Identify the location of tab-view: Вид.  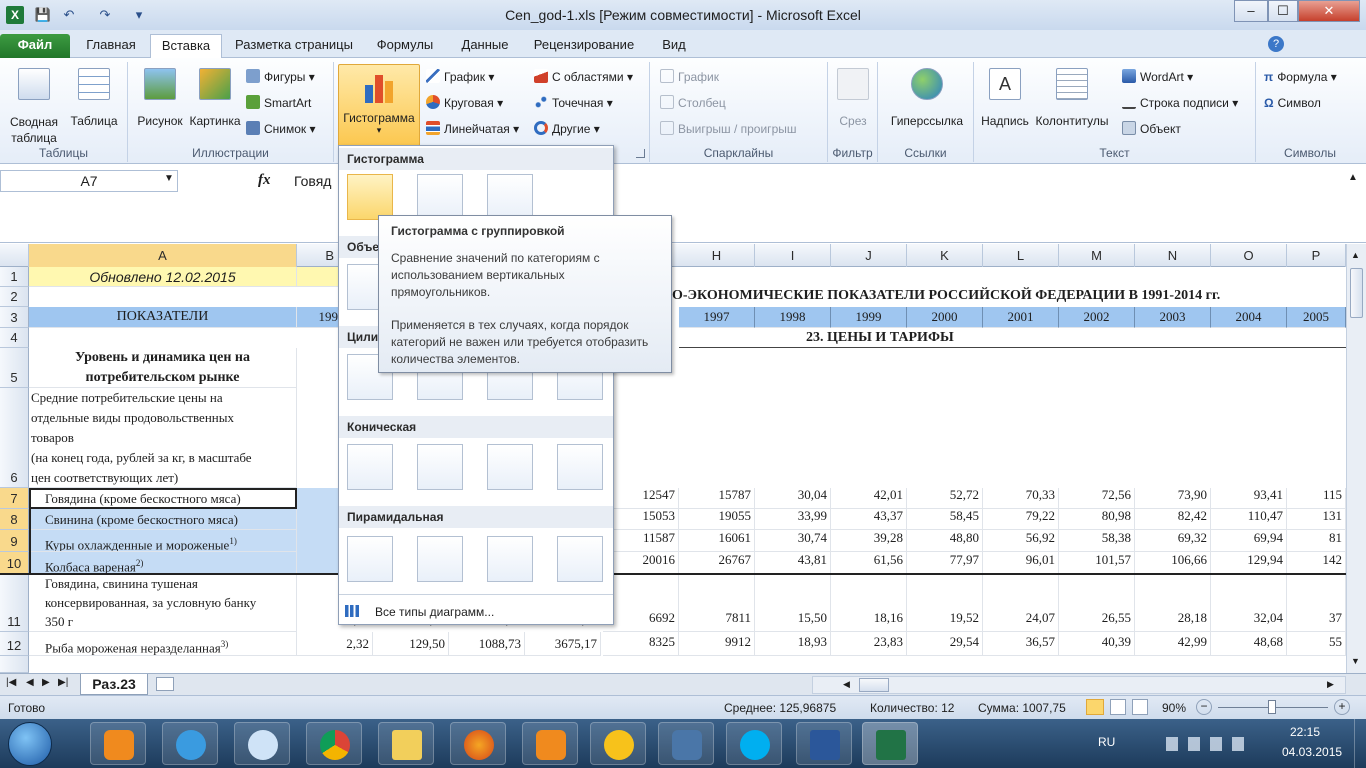
(674, 46).